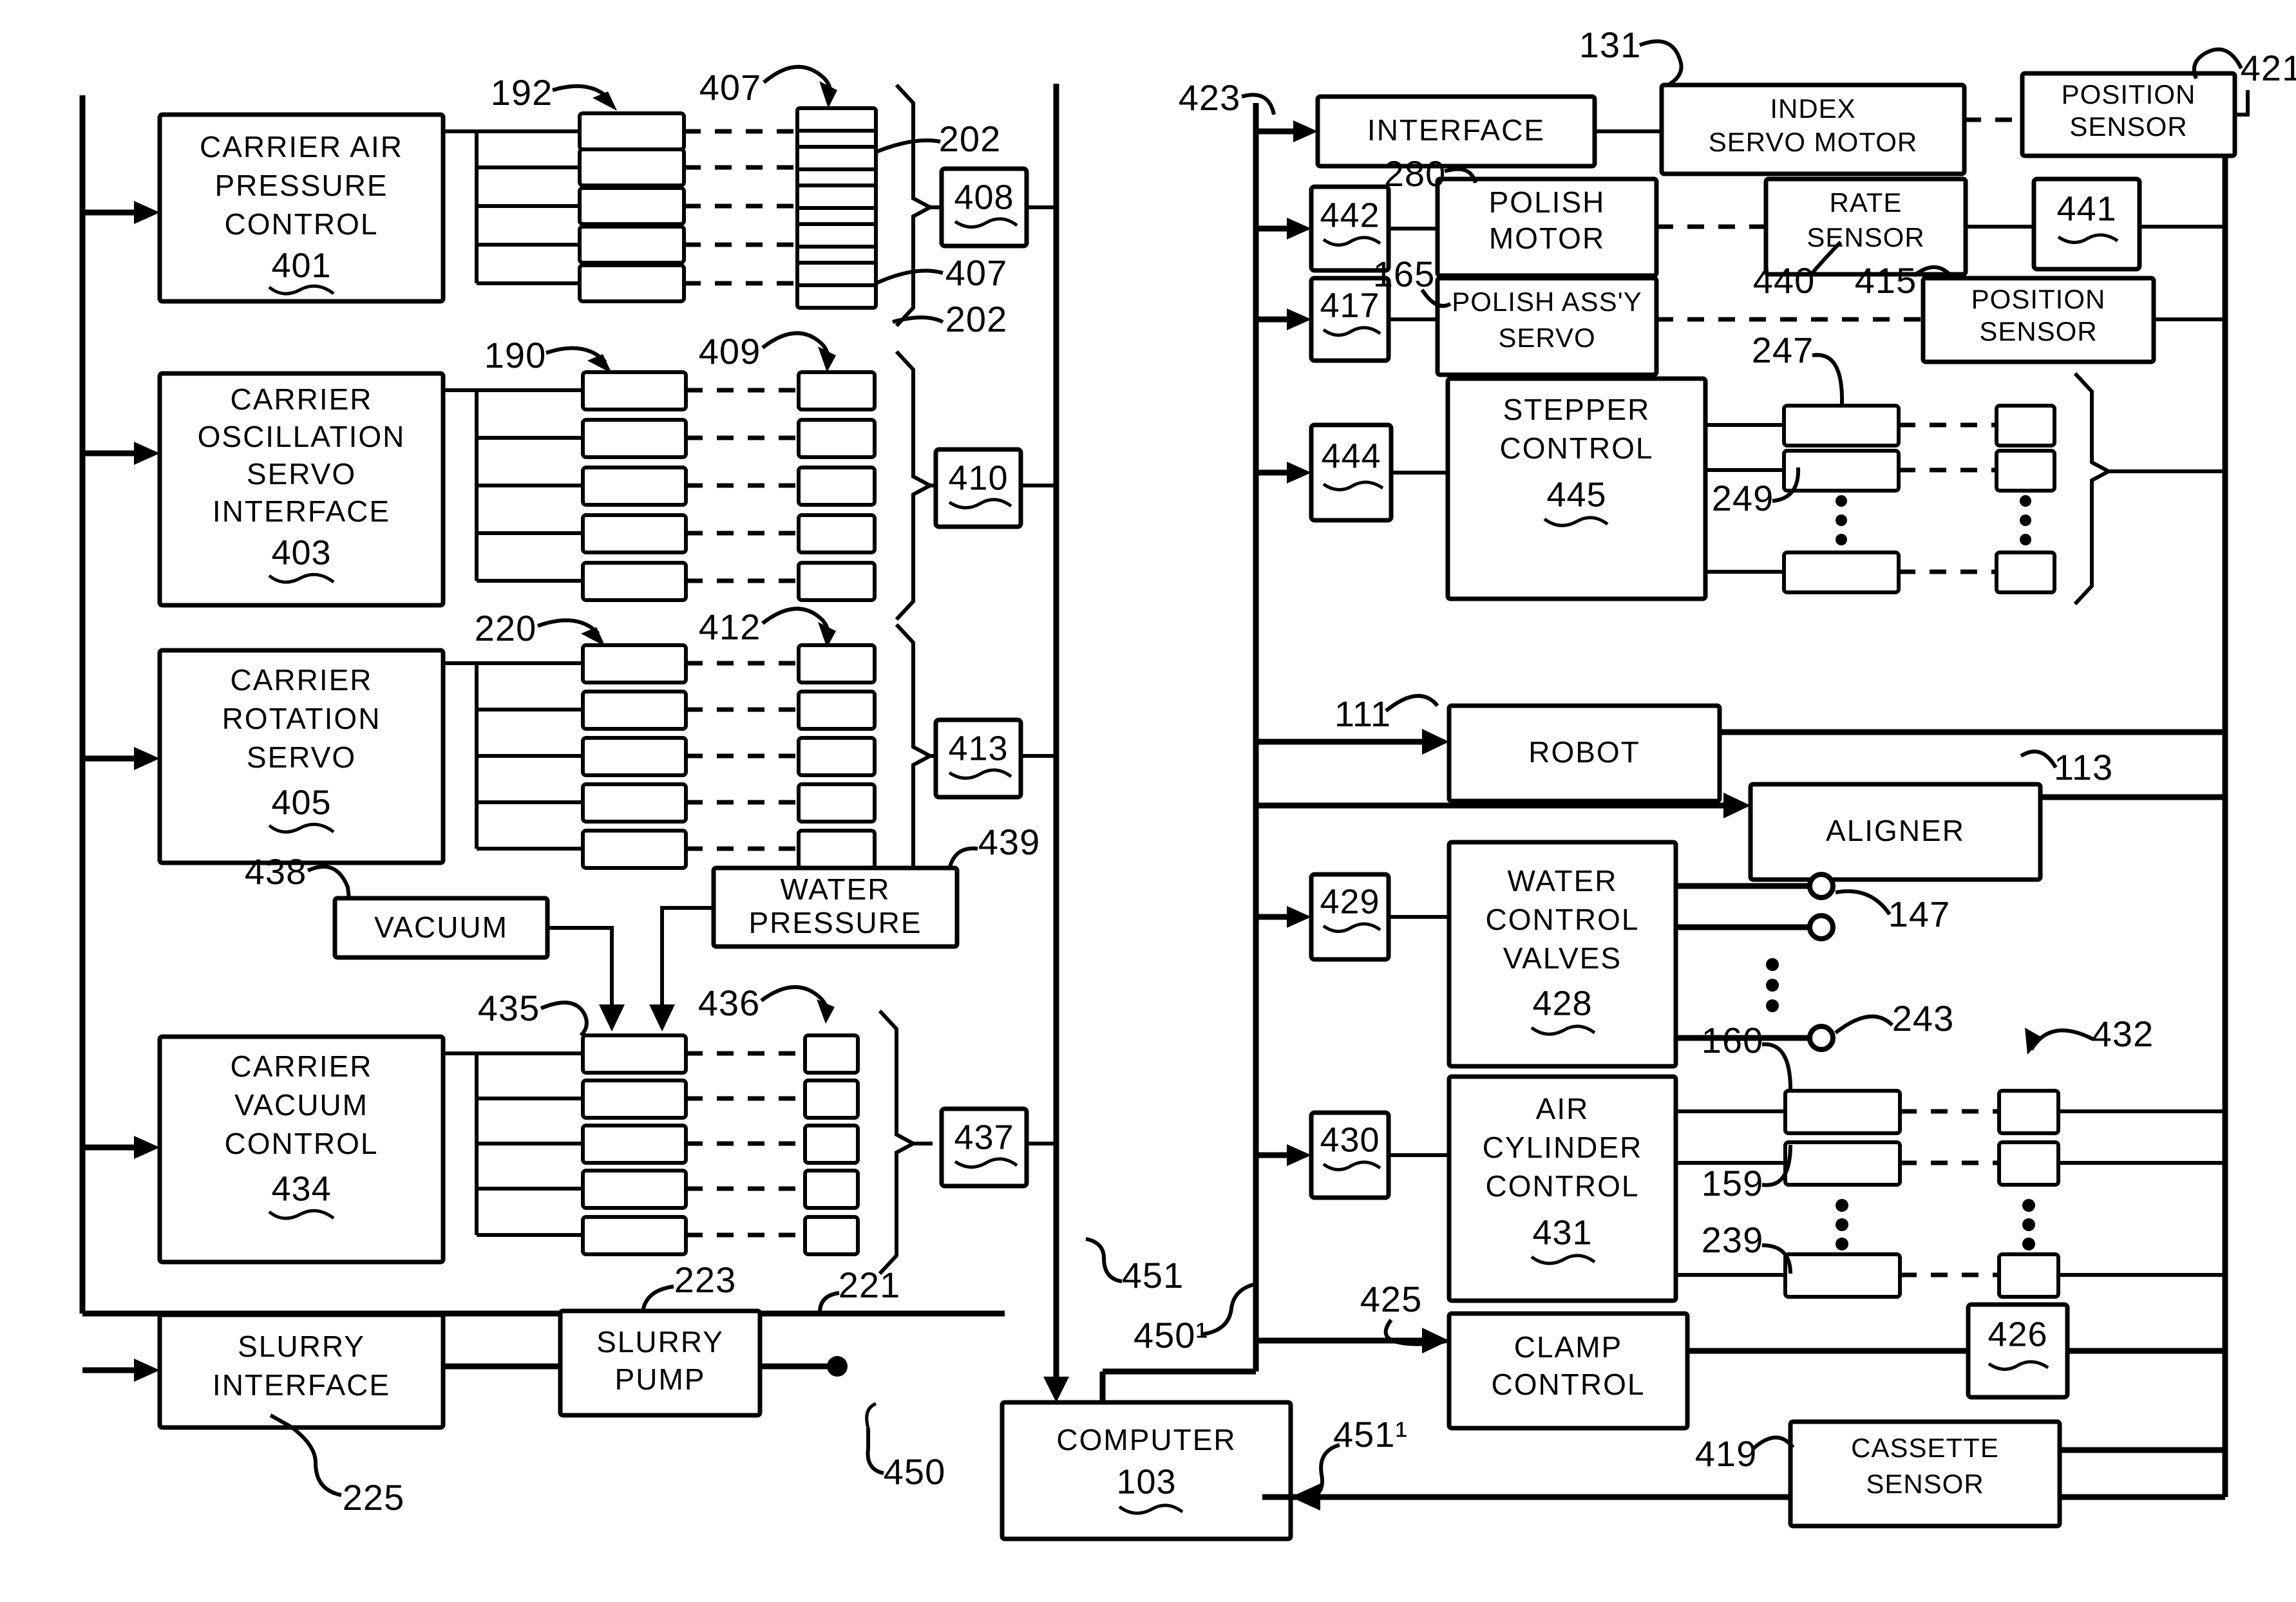 The image size is (2296, 1602). What do you see at coordinates (1386, 713) in the screenshot?
I see `callout-111: 111` at bounding box center [1386, 713].